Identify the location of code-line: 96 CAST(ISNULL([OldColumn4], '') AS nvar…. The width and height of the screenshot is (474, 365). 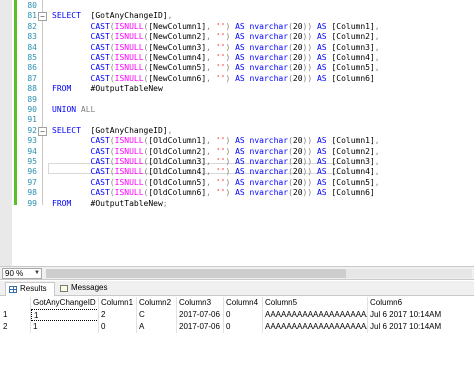
(237, 172).